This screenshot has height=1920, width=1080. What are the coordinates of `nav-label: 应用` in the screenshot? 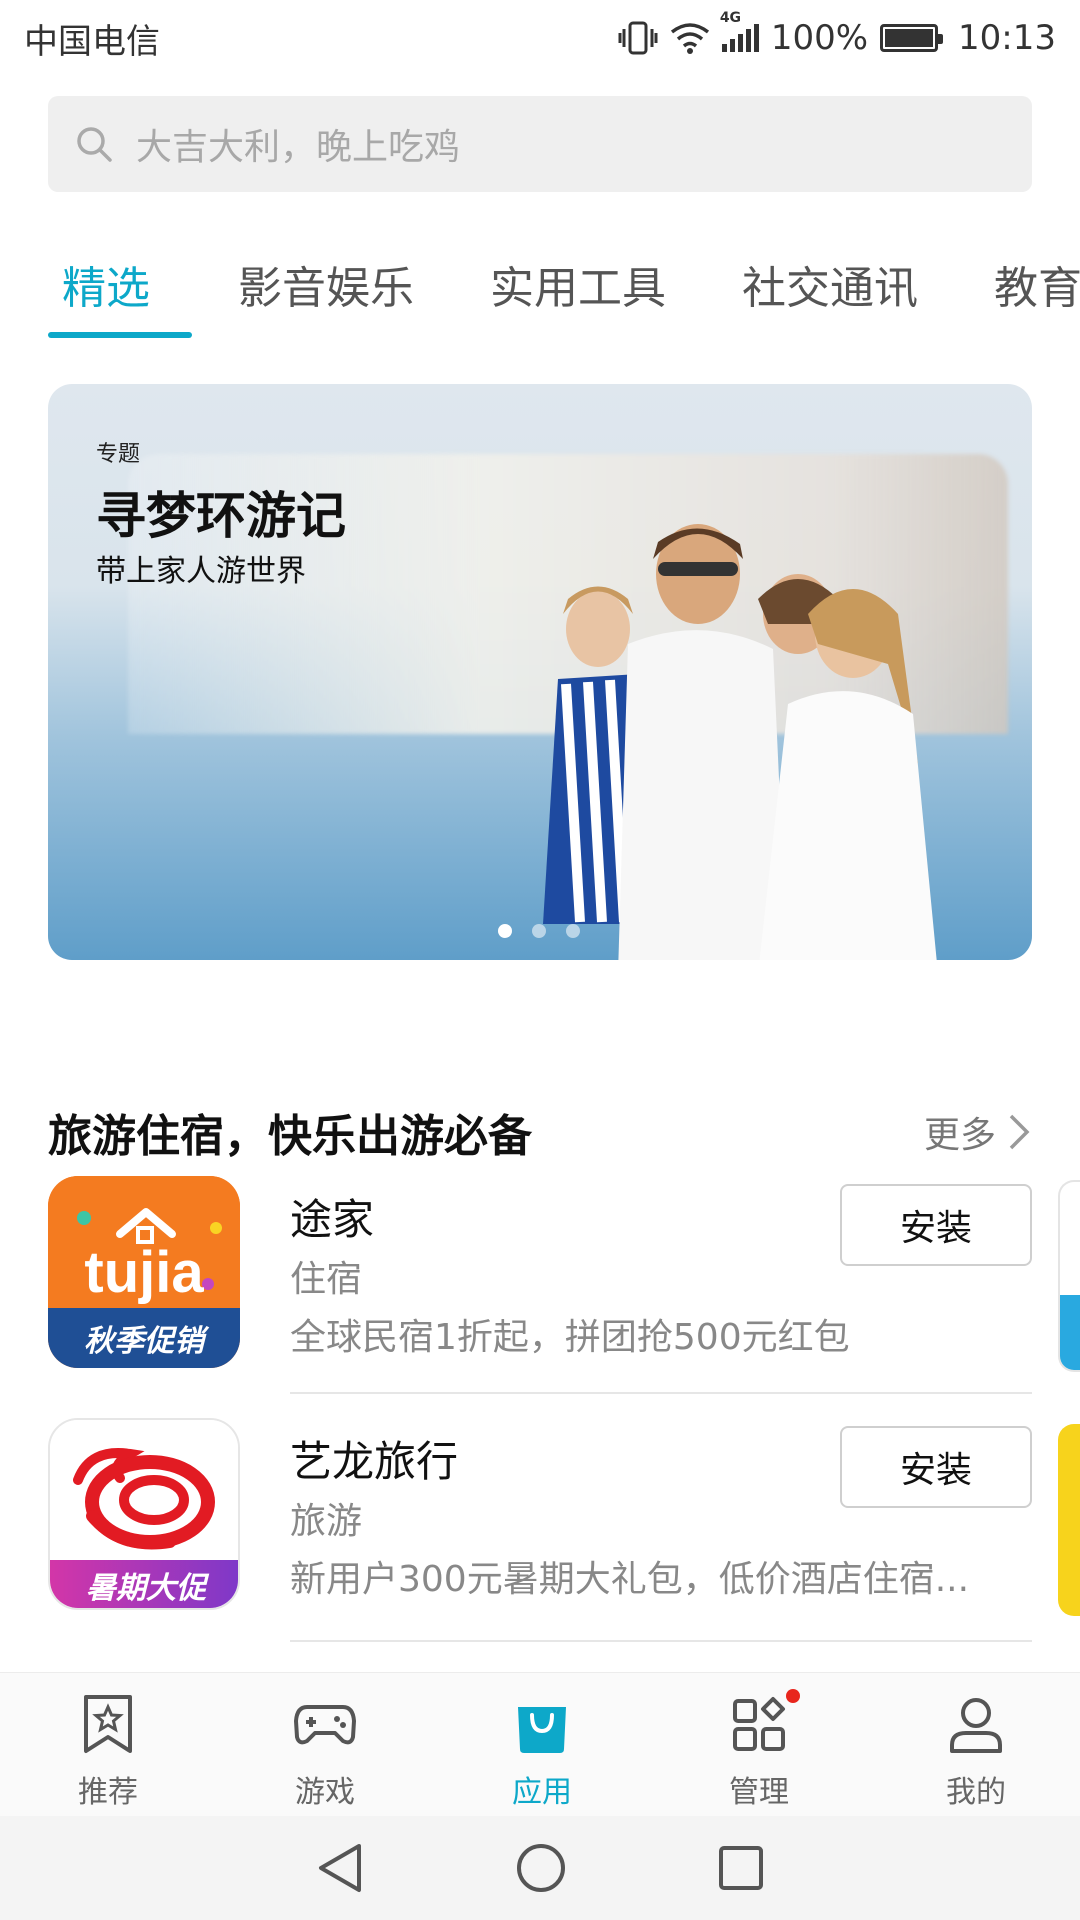 It's located at (542, 1792).